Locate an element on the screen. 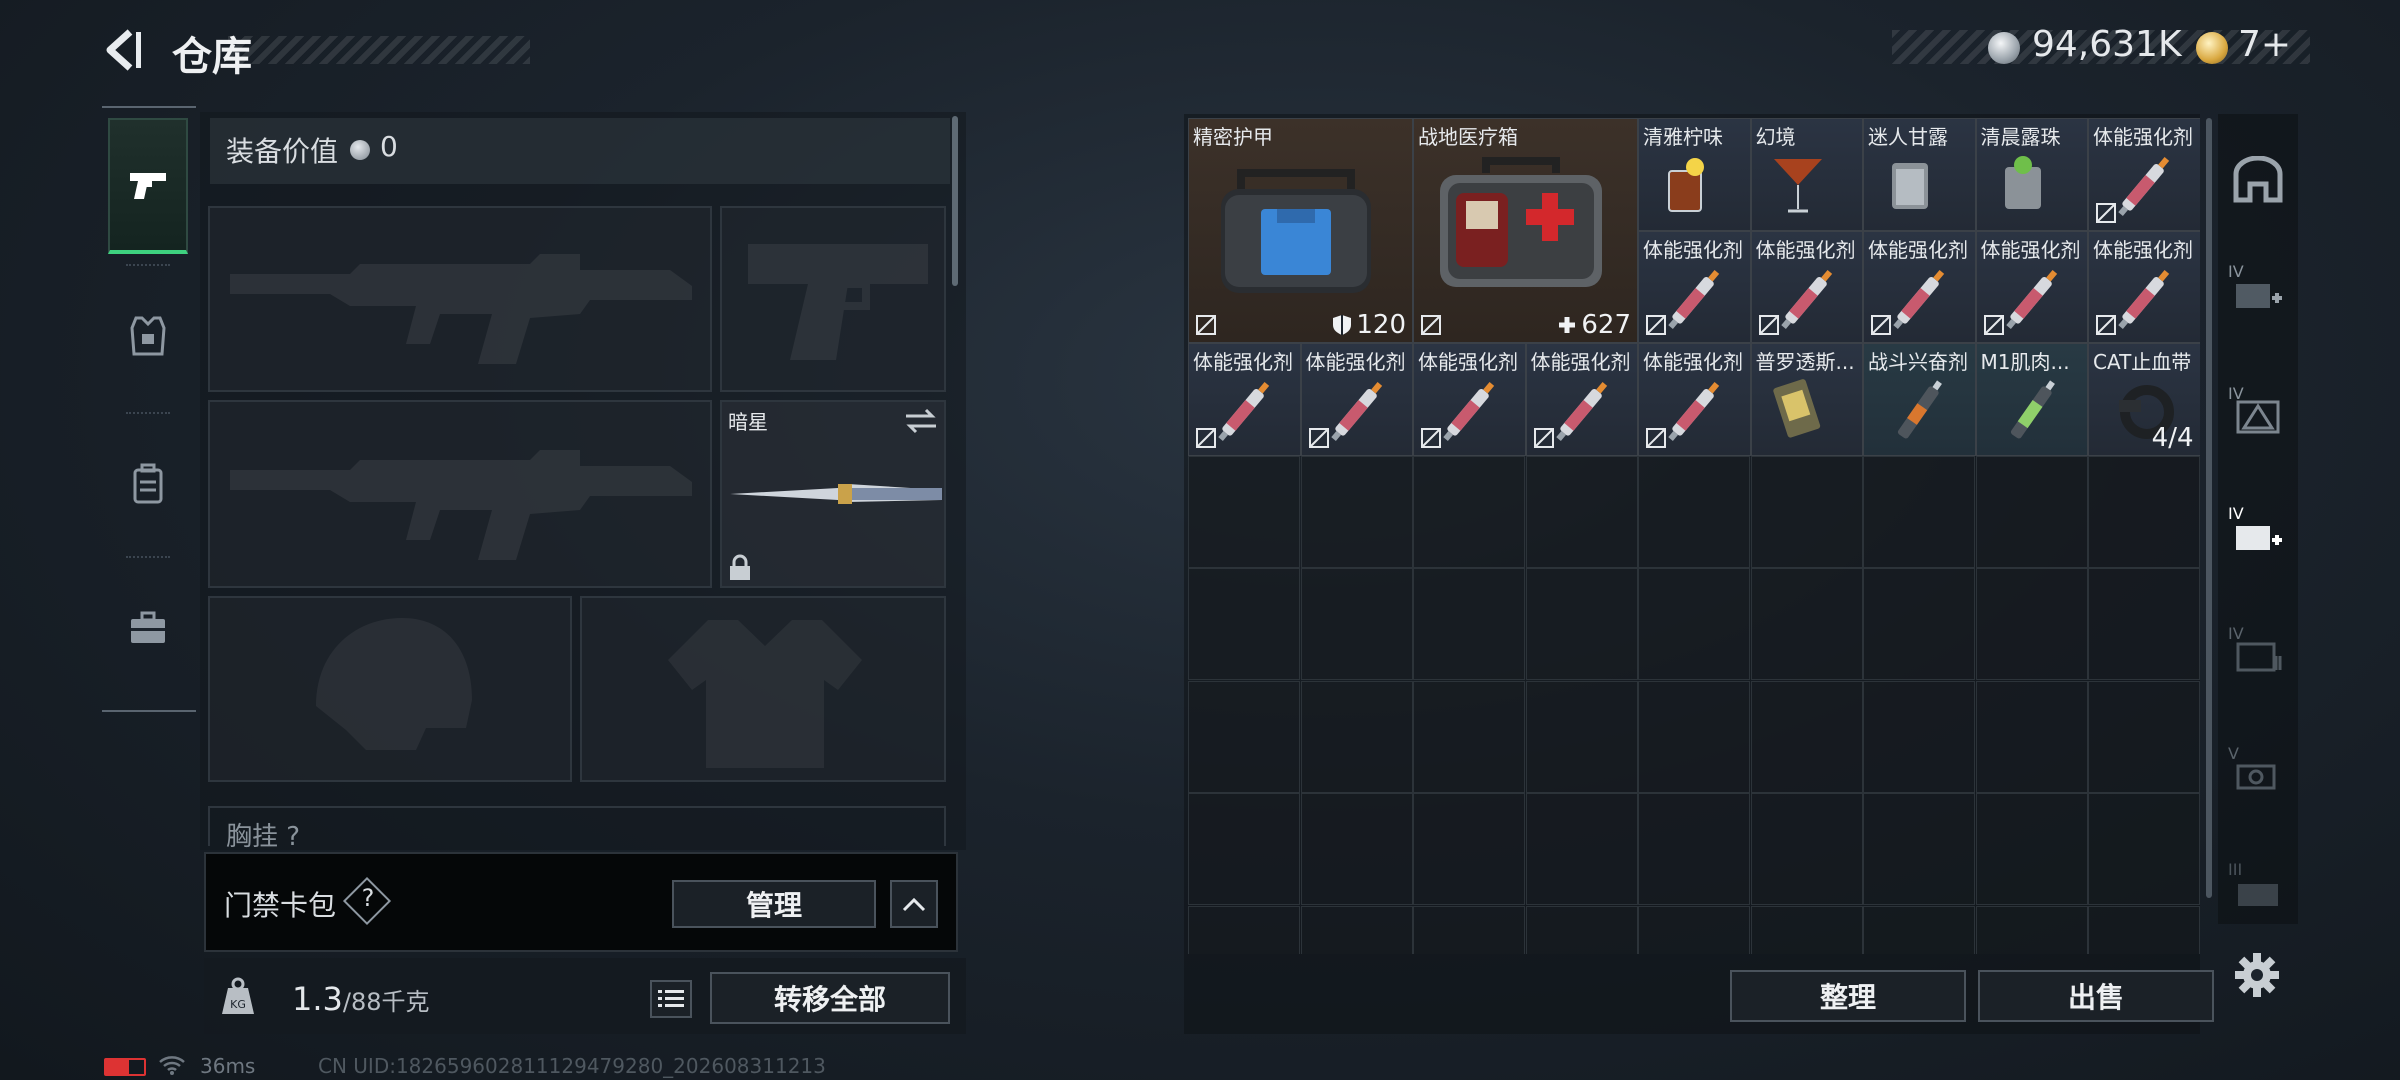  settings-gear-icon is located at coordinates (2257, 975).